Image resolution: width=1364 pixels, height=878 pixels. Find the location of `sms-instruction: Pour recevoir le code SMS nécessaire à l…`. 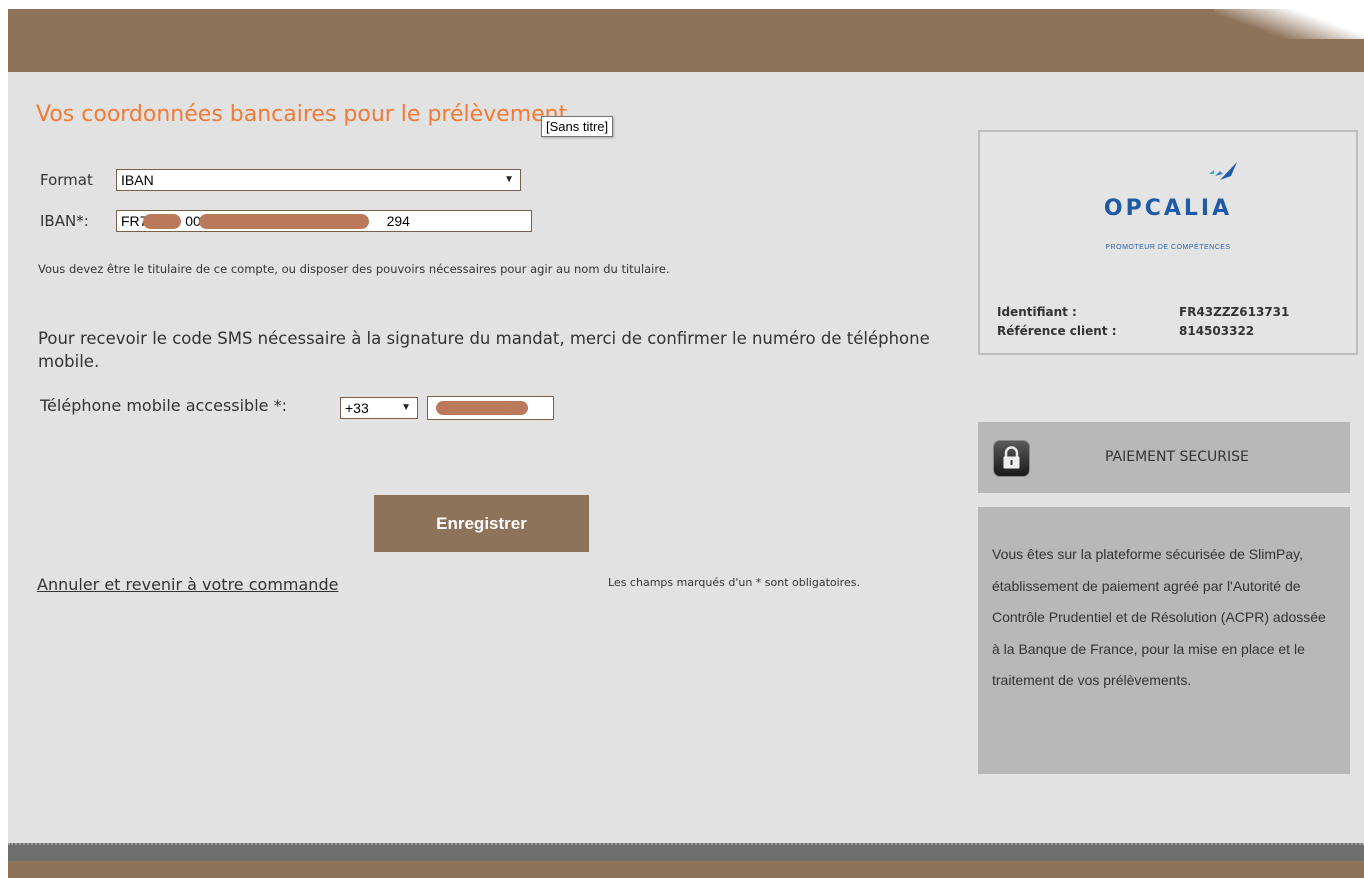

sms-instruction: Pour recevoir le code SMS nécessaire à l… is located at coordinates (484, 350).